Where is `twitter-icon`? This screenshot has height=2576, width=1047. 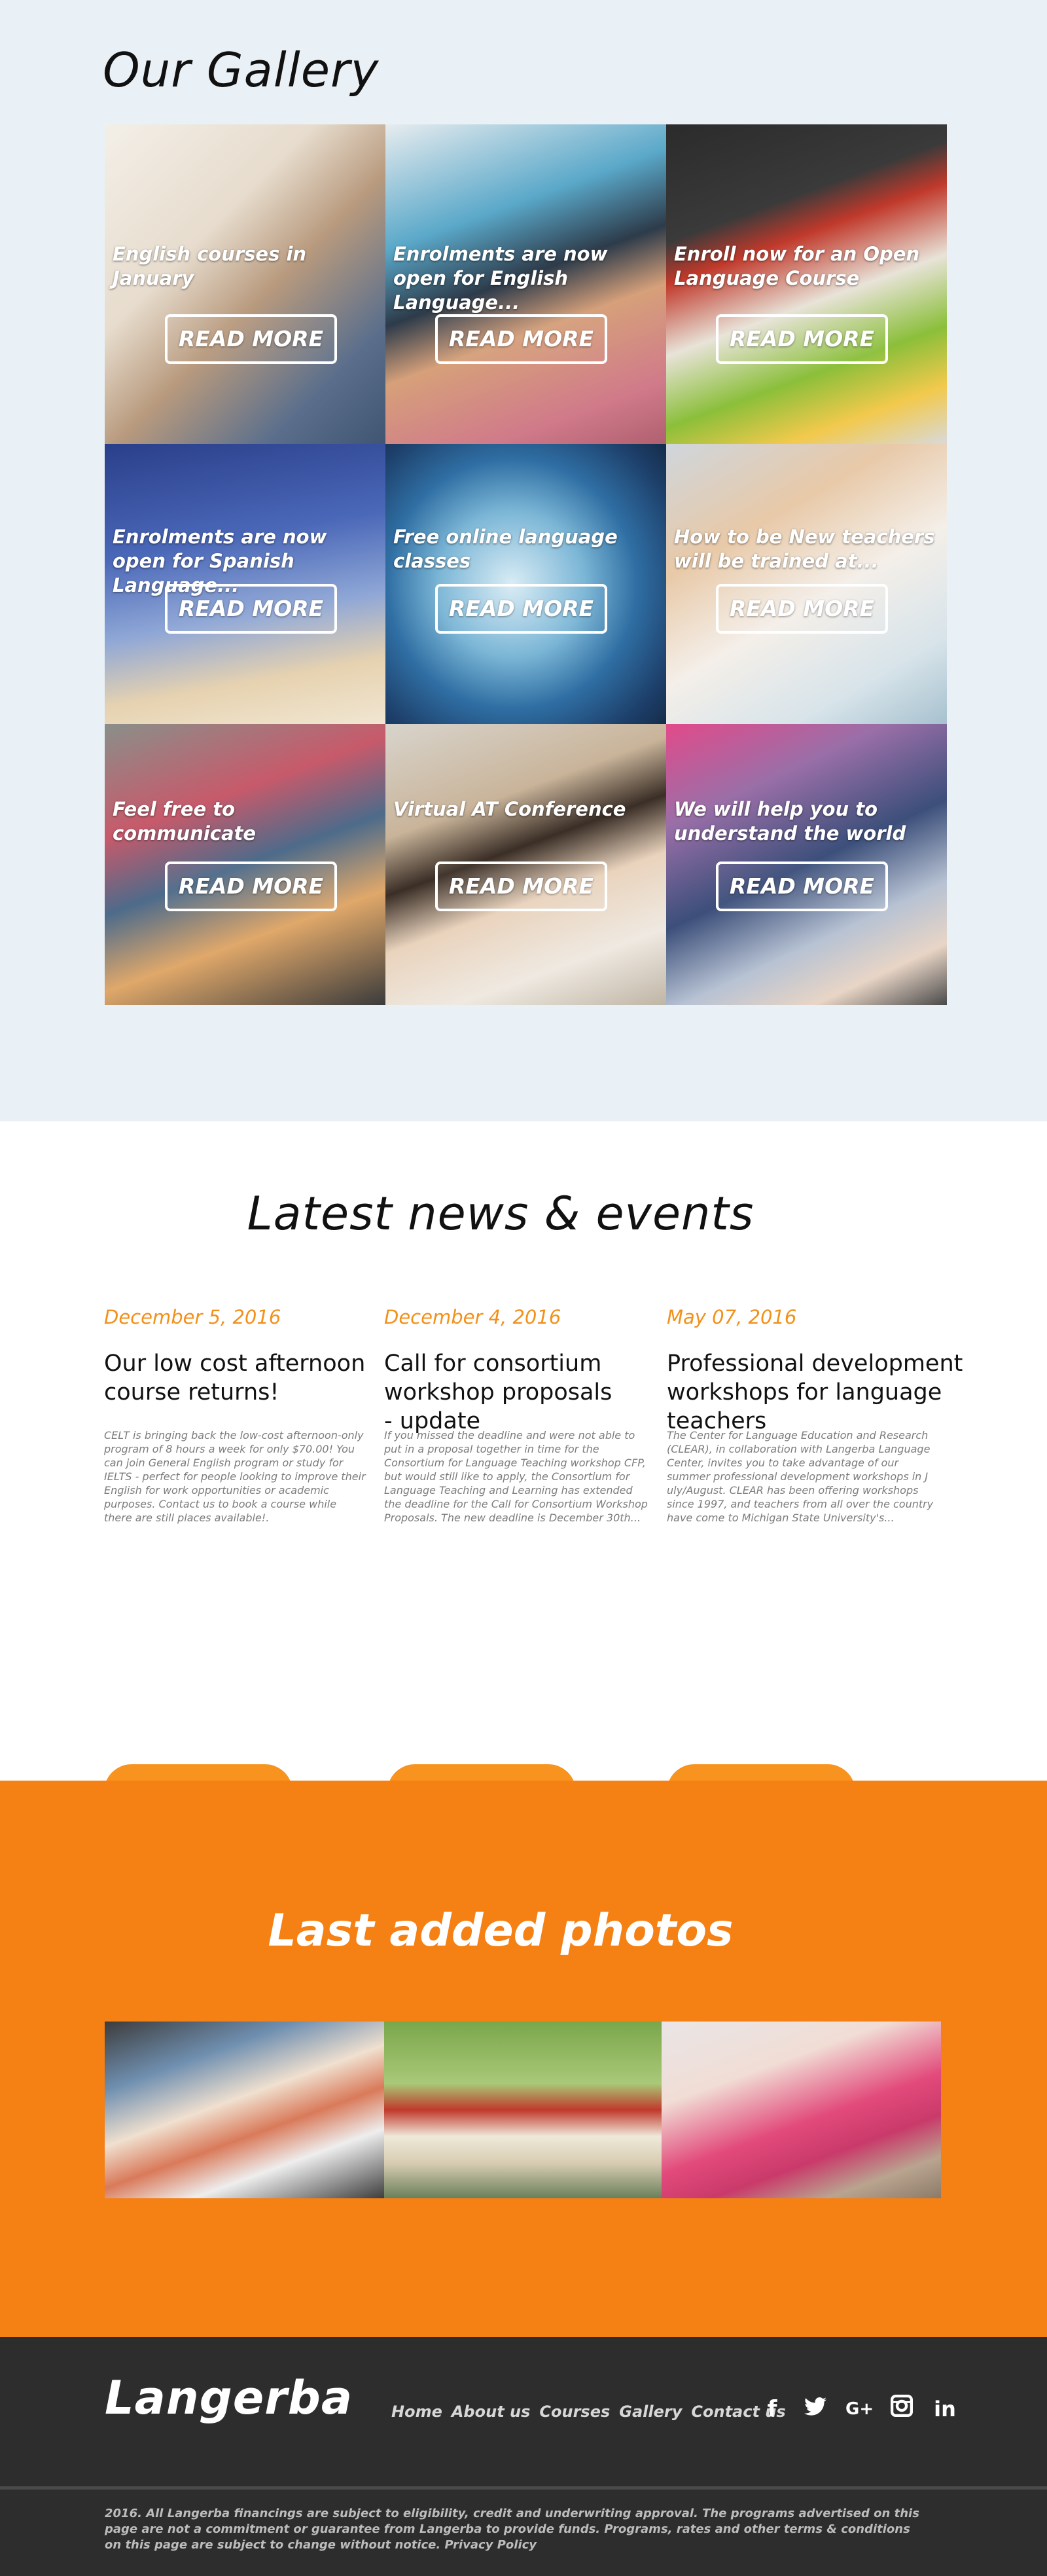 twitter-icon is located at coordinates (815, 2409).